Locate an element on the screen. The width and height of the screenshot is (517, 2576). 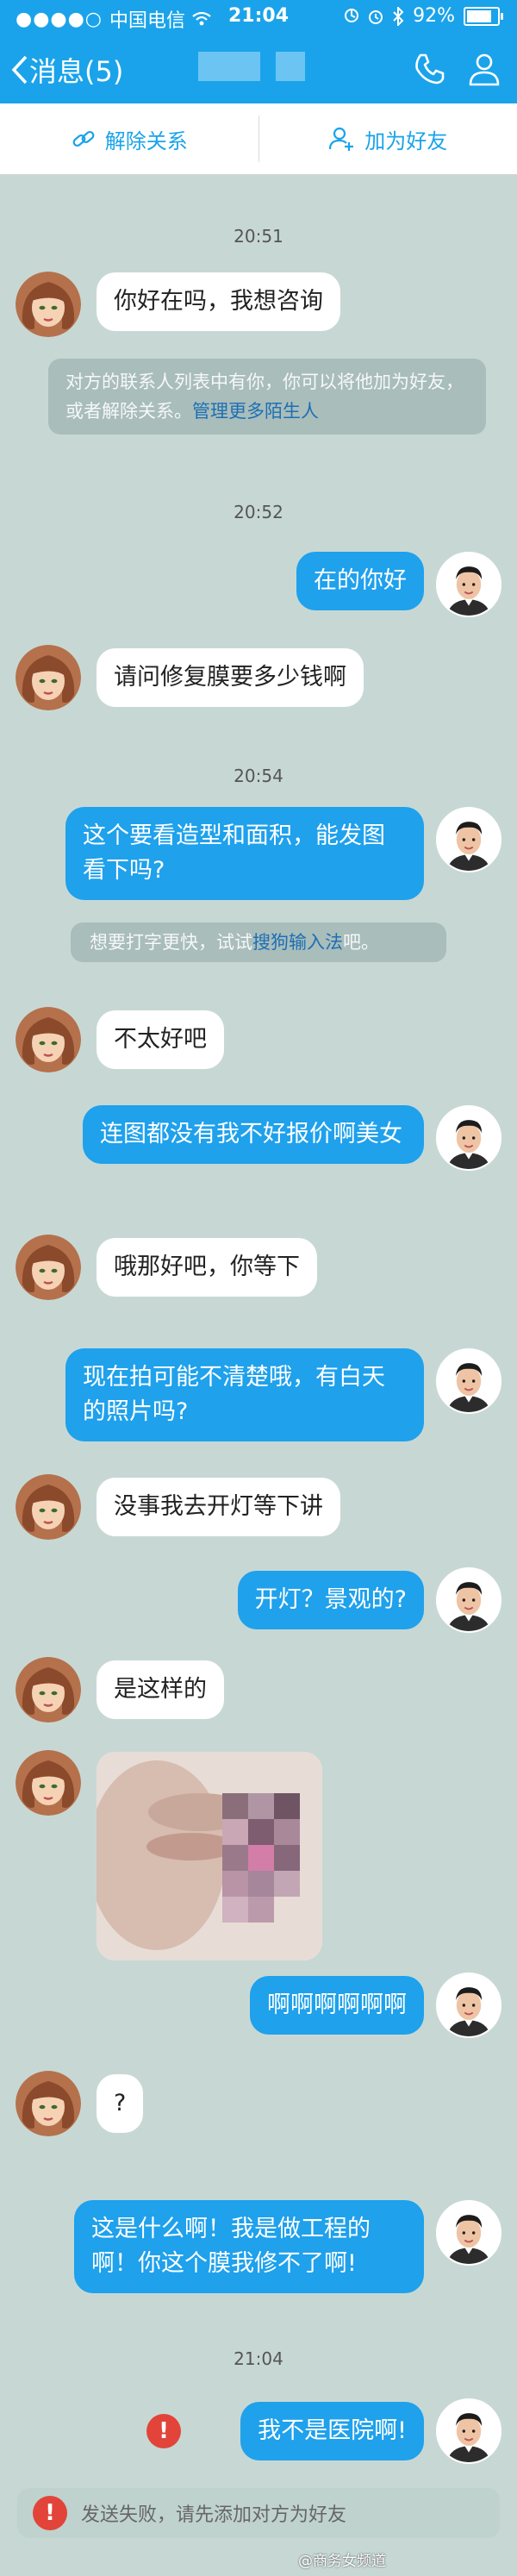
outgoing-message: 连图都没有我不好报价啊美女 is located at coordinates (253, 1134).